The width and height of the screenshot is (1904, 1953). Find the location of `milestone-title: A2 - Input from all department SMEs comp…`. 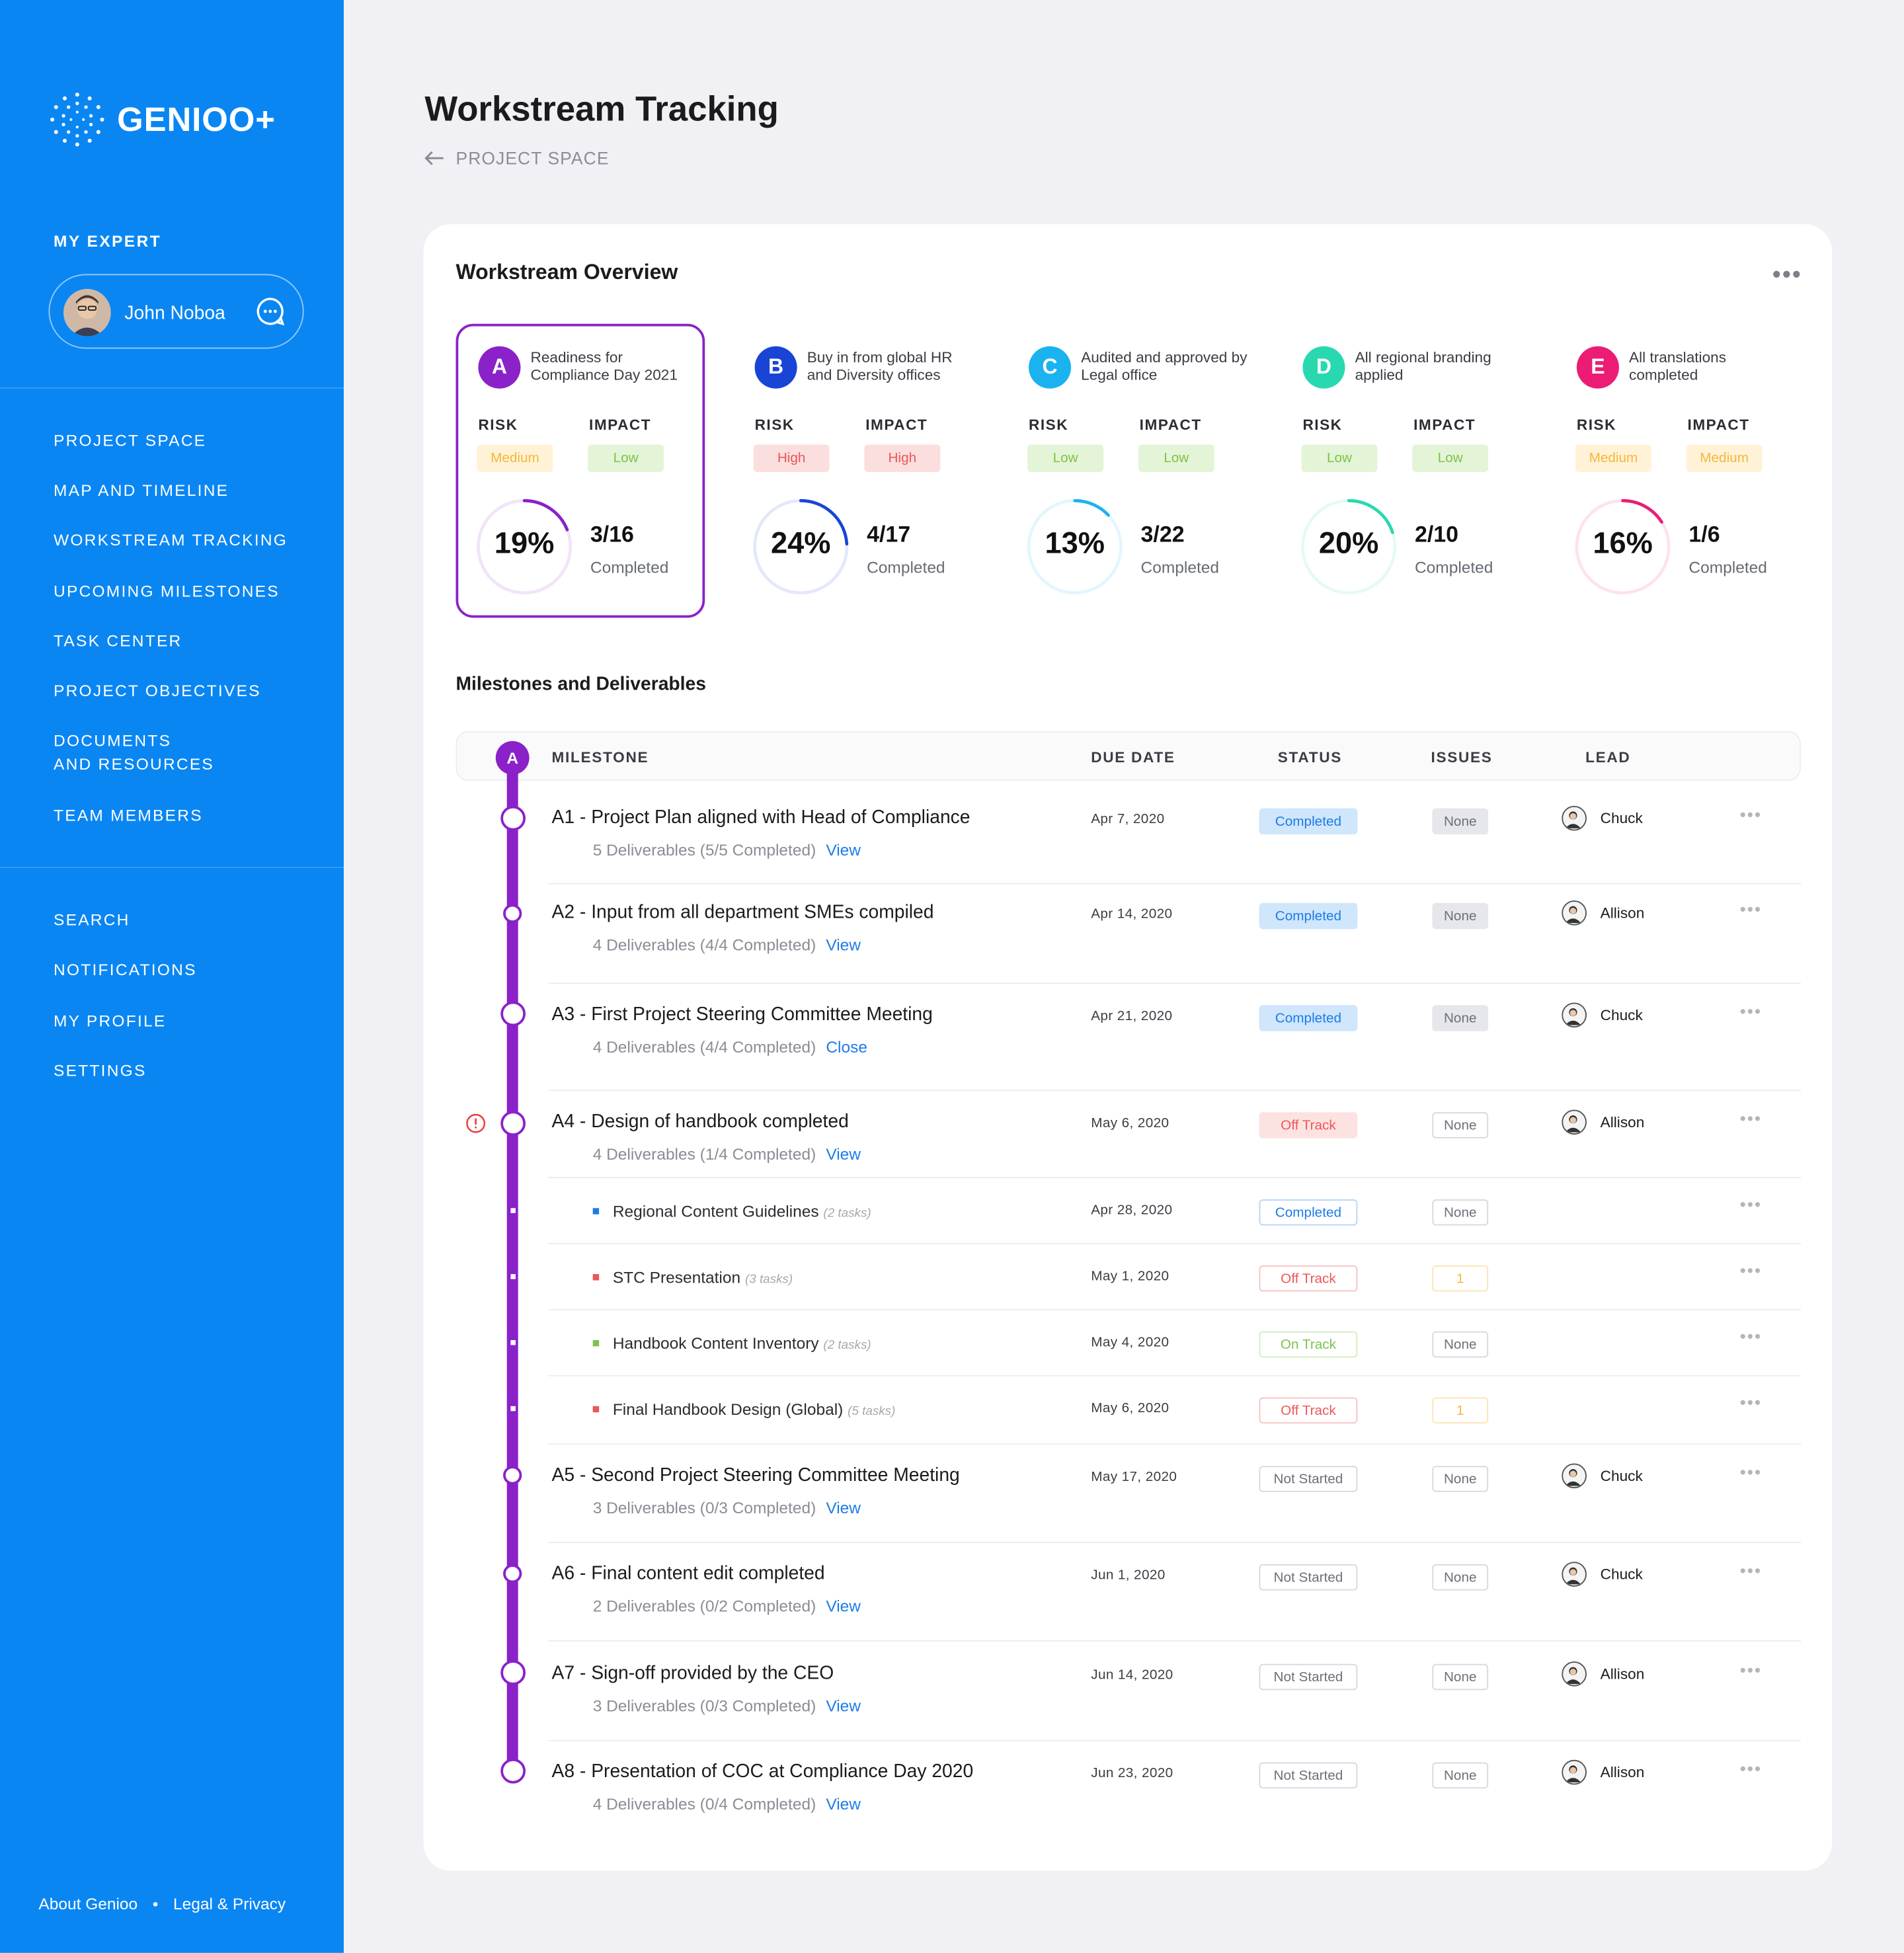

milestone-title: A2 - Input from all department SMEs comp… is located at coordinates (743, 913).